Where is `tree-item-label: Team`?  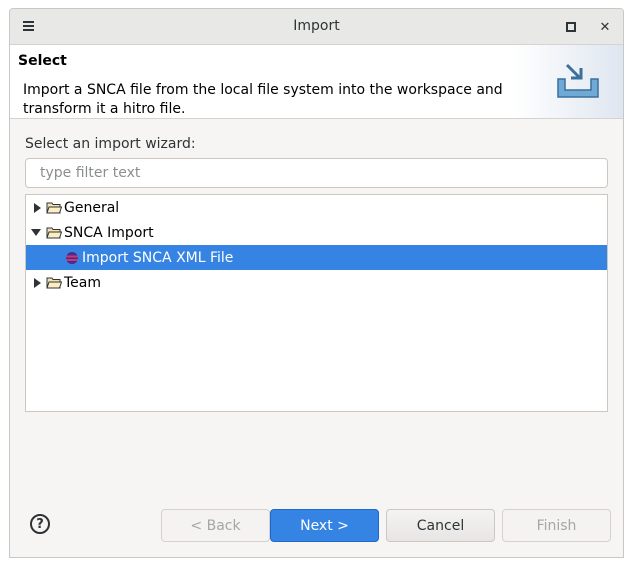 tree-item-label: Team is located at coordinates (83, 282).